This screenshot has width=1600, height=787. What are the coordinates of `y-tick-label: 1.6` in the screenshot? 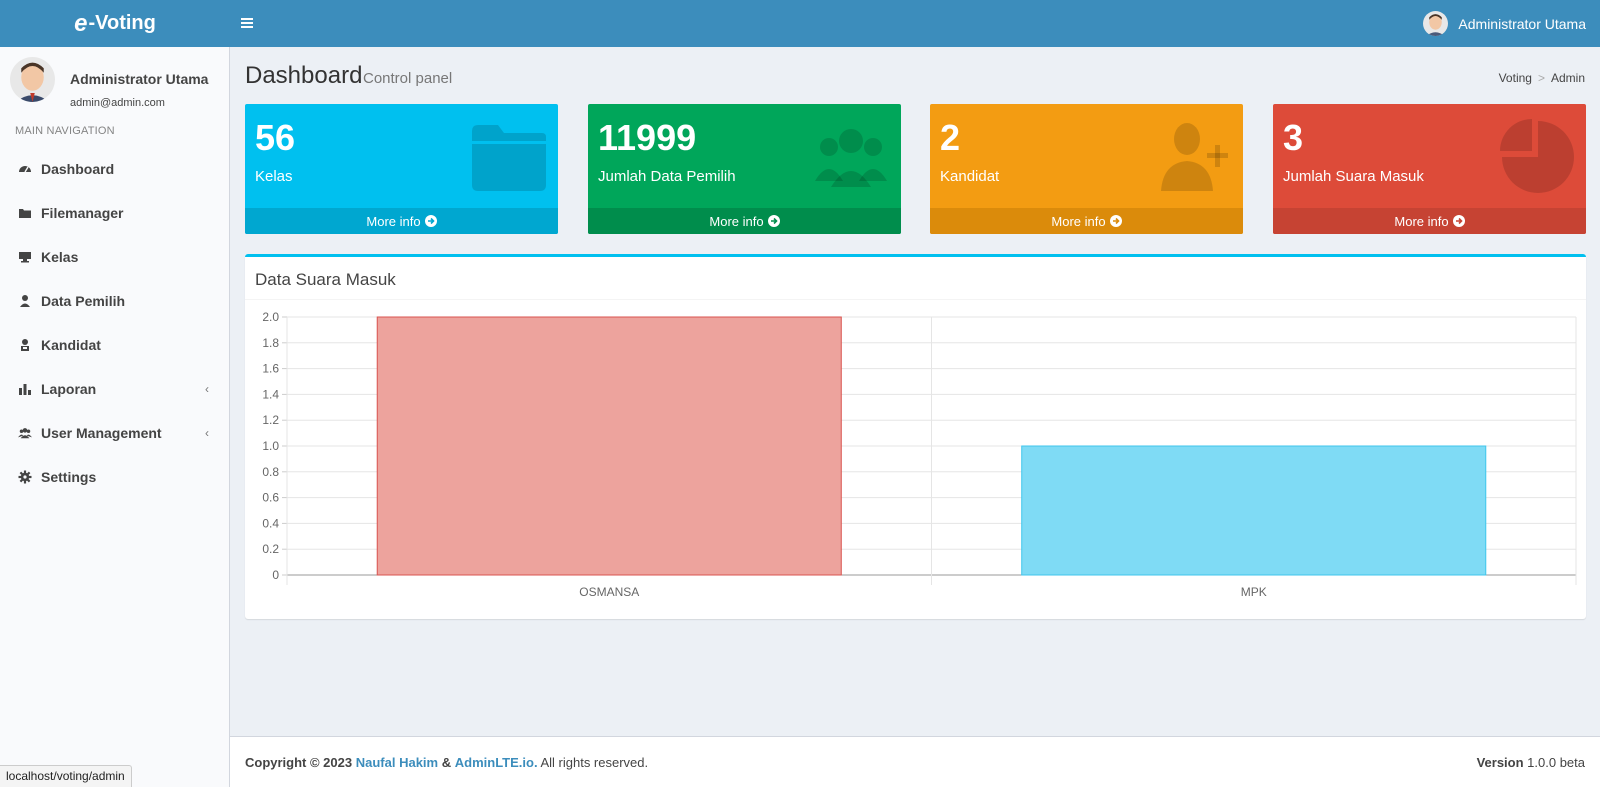 It's located at (270, 369).